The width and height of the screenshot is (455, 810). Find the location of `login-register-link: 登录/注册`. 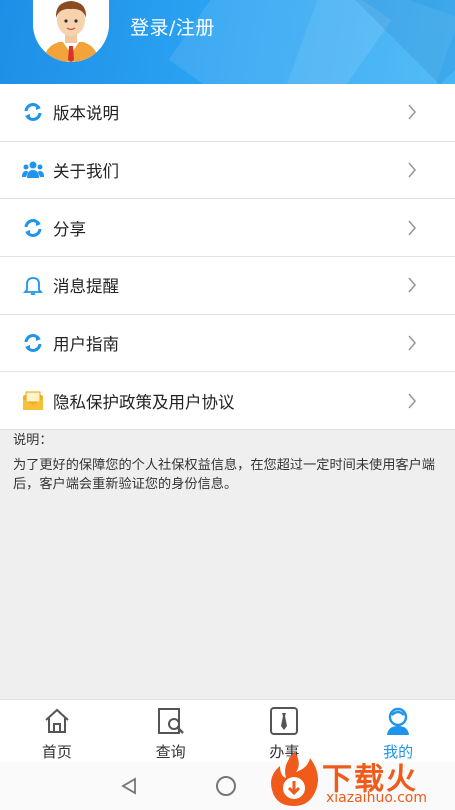

login-register-link: 登录/注册 is located at coordinates (172, 26).